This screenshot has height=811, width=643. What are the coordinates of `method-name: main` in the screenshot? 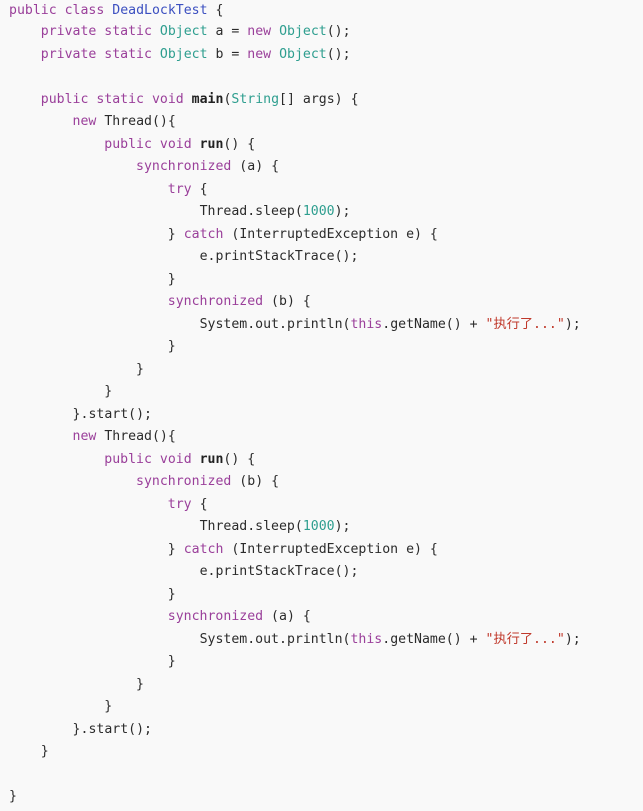 It's located at (207, 99).